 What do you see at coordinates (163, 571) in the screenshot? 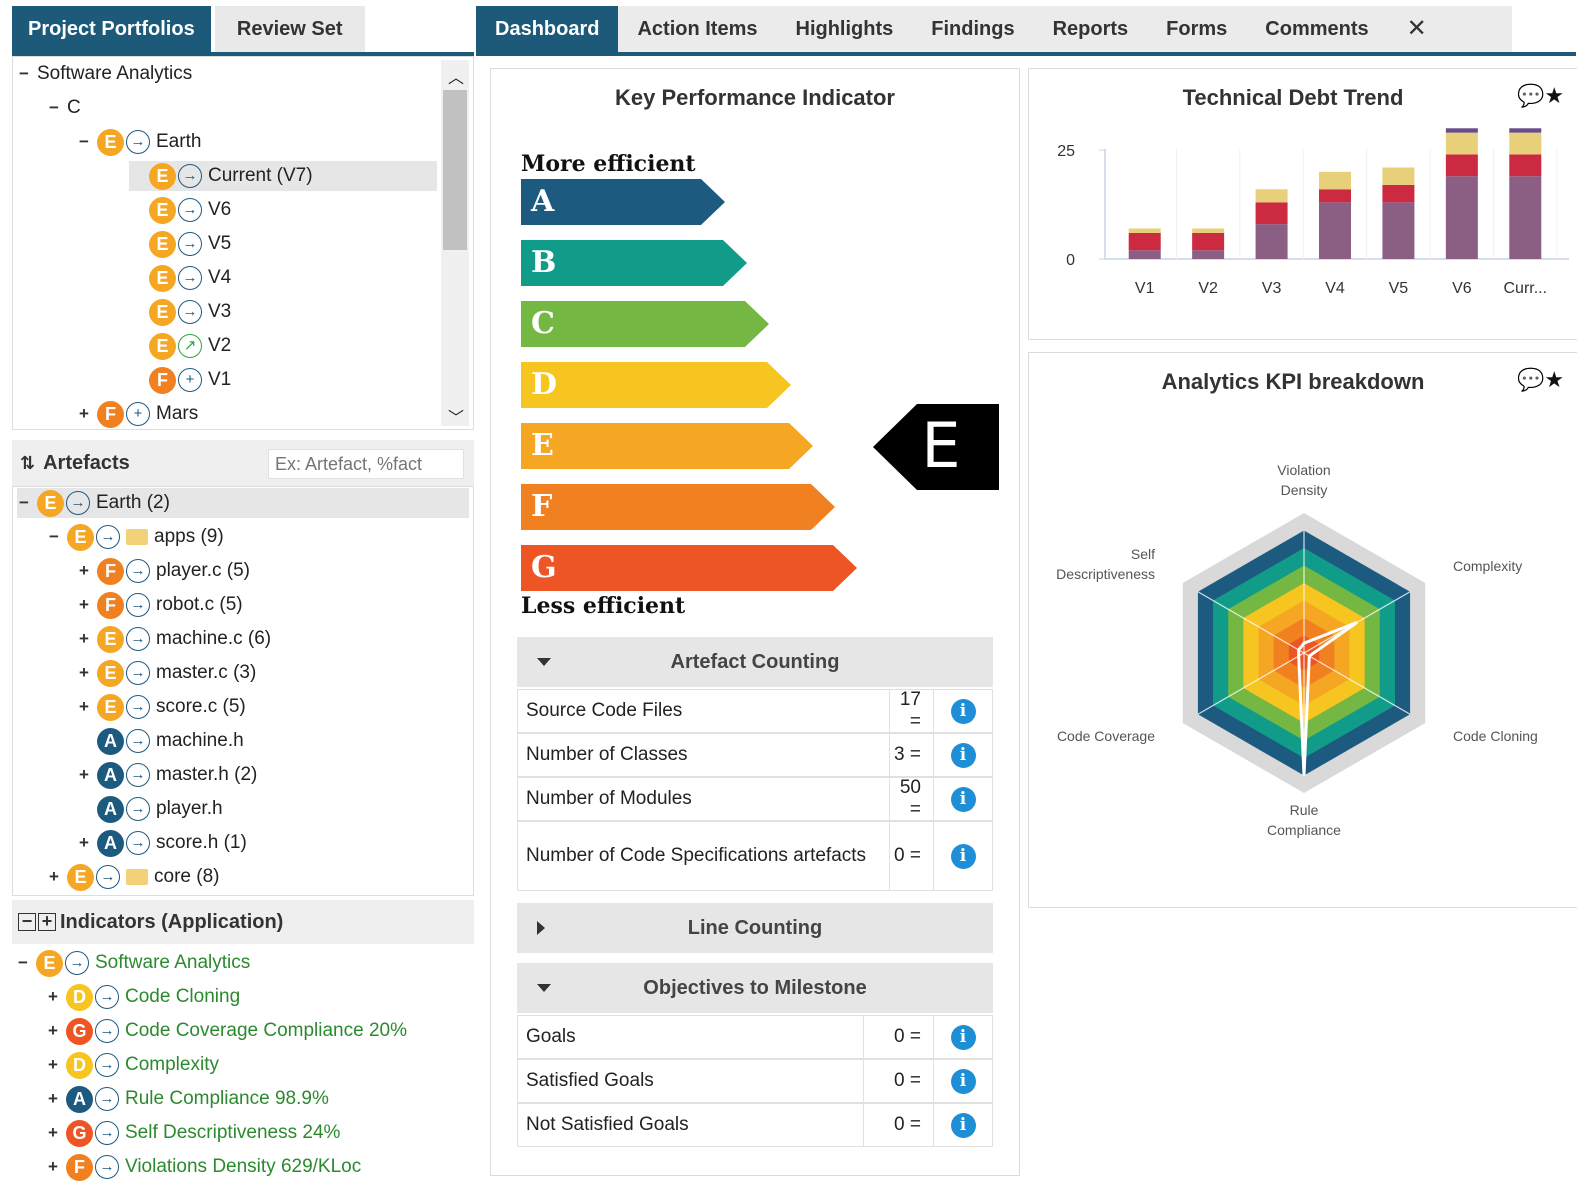
I see `artefact-node: + F → player.c (5)` at bounding box center [163, 571].